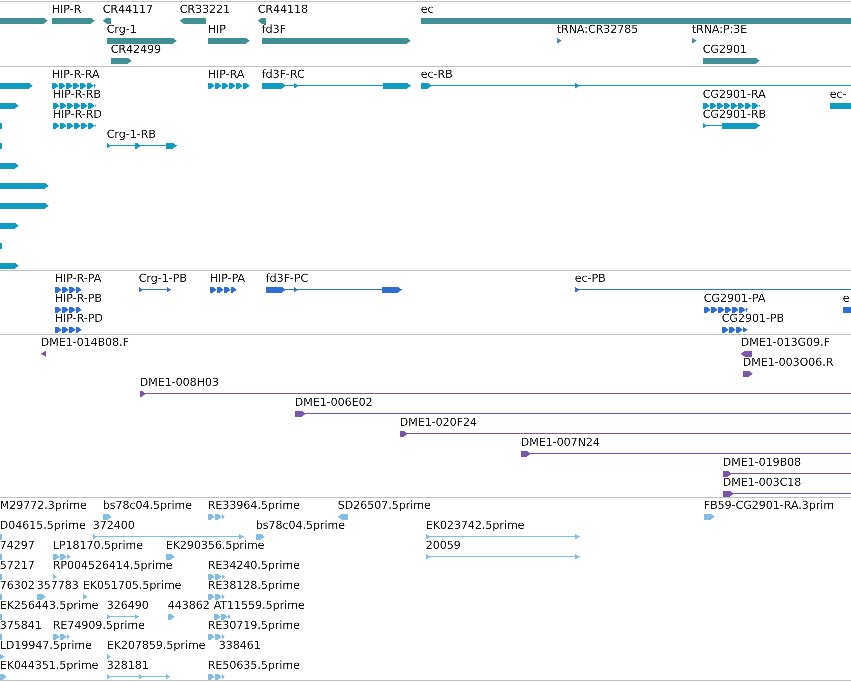  Describe the element at coordinates (156, 645) in the screenshot. I see `feature-label: EK207859.5prime` at that location.